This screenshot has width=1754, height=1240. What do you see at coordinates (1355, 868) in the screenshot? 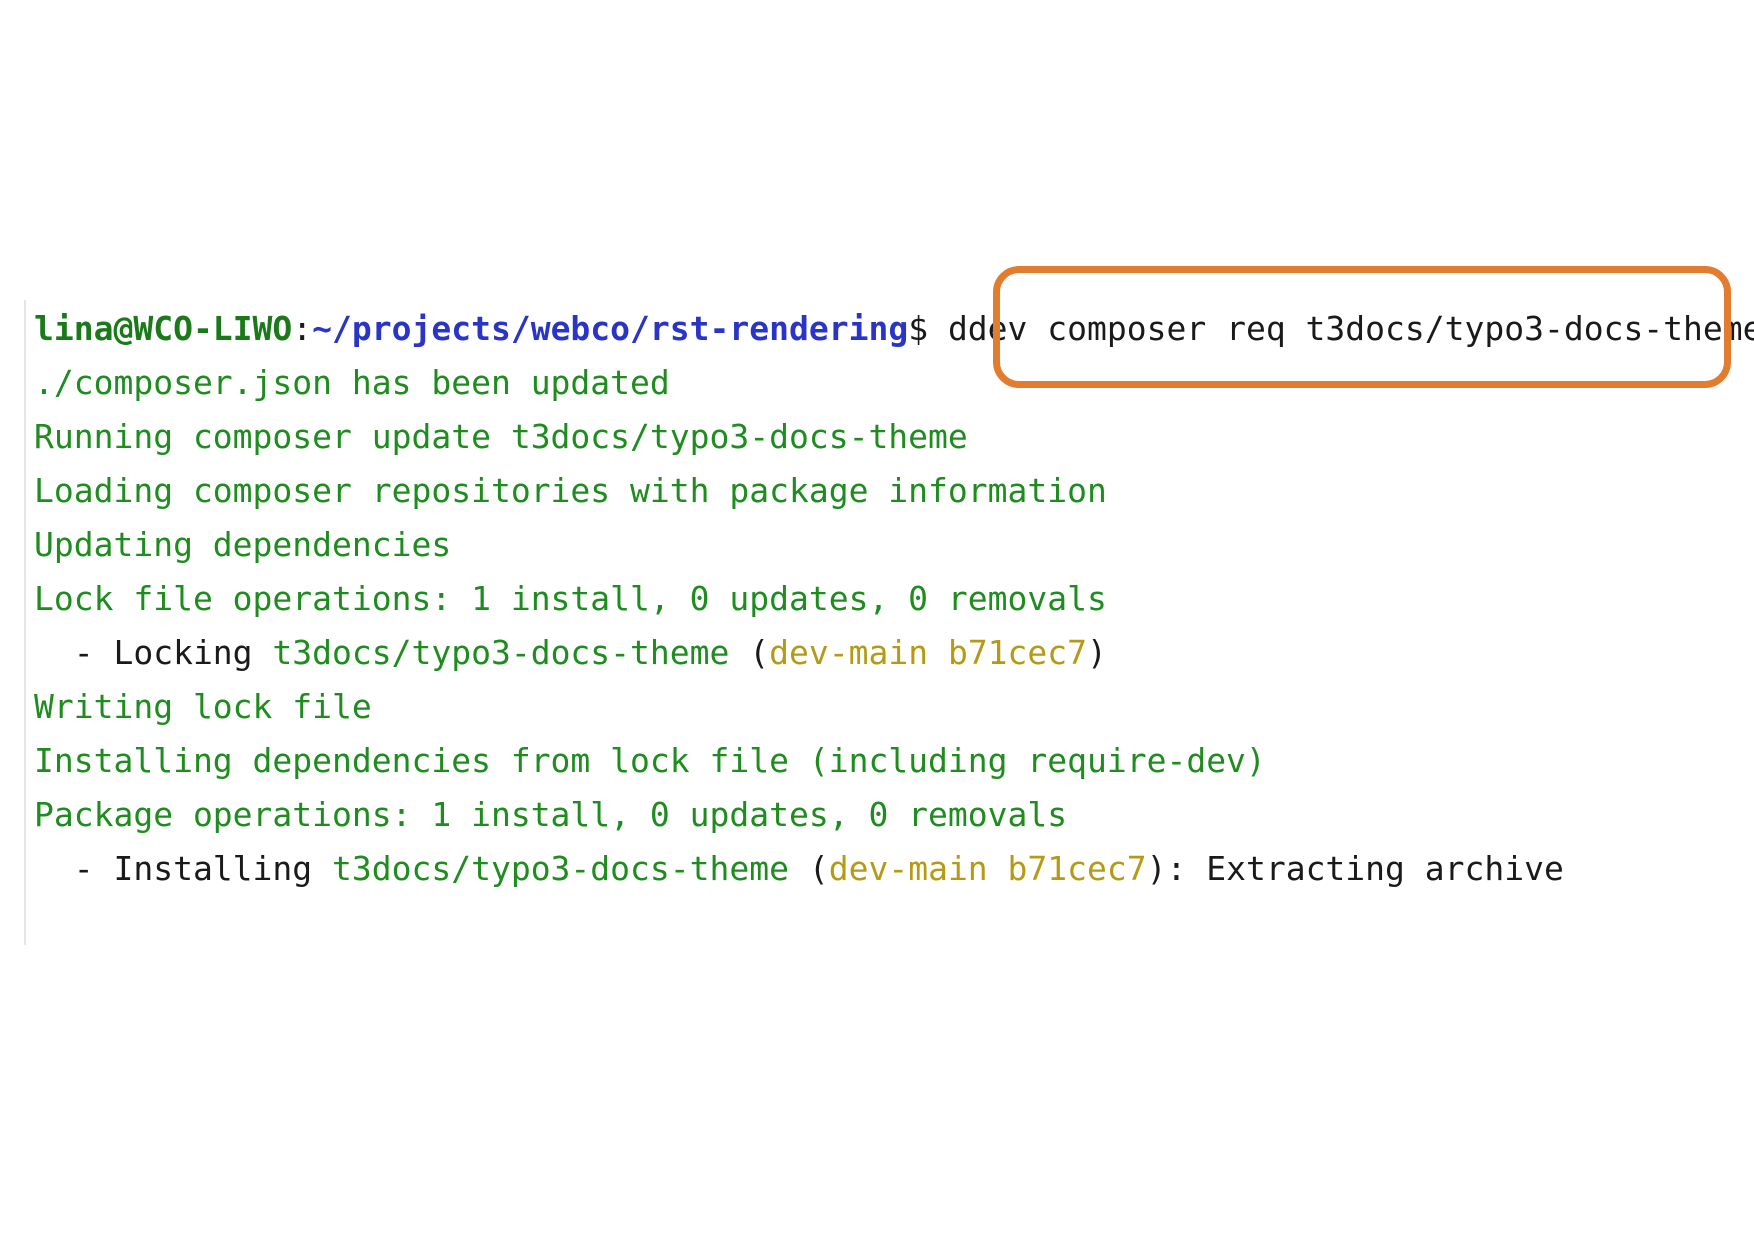
I see `installing-suffix: ): Extracting archive` at bounding box center [1355, 868].